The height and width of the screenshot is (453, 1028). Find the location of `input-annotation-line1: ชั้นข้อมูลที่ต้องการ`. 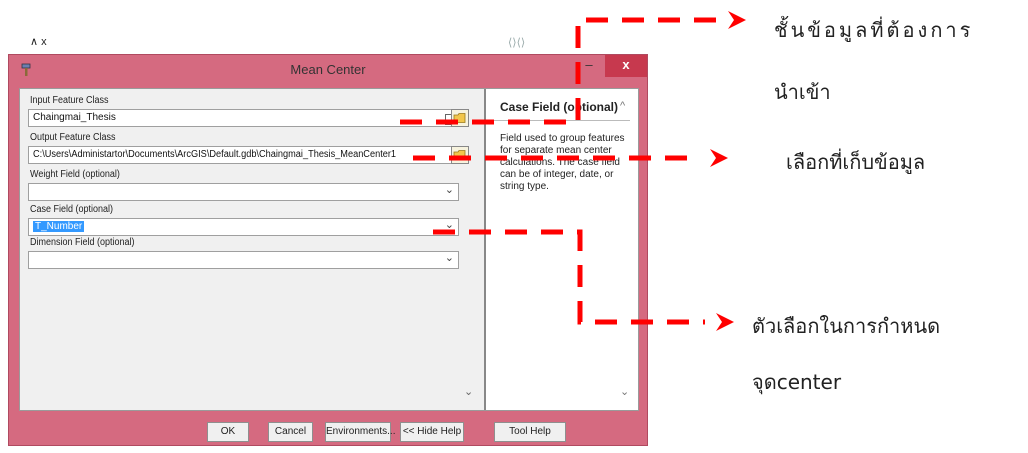

input-annotation-line1: ชั้นข้อมูลที่ต้องการ is located at coordinates (874, 30).